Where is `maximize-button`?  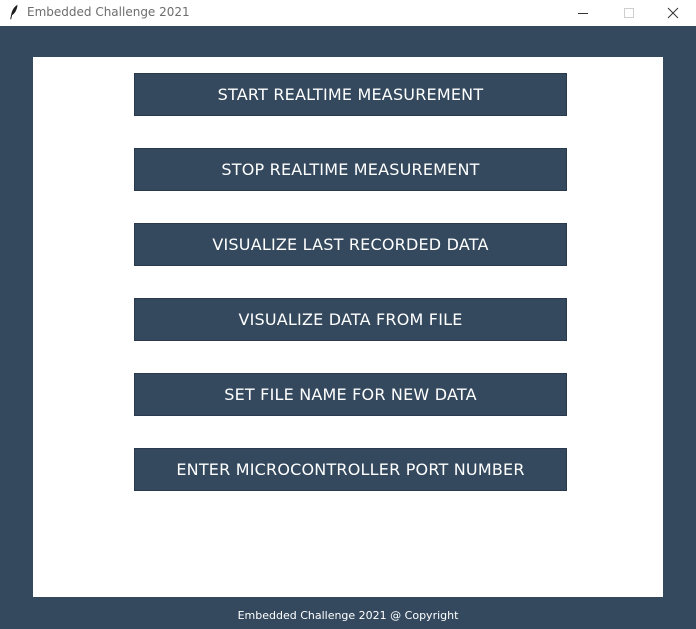
maximize-button is located at coordinates (629, 13).